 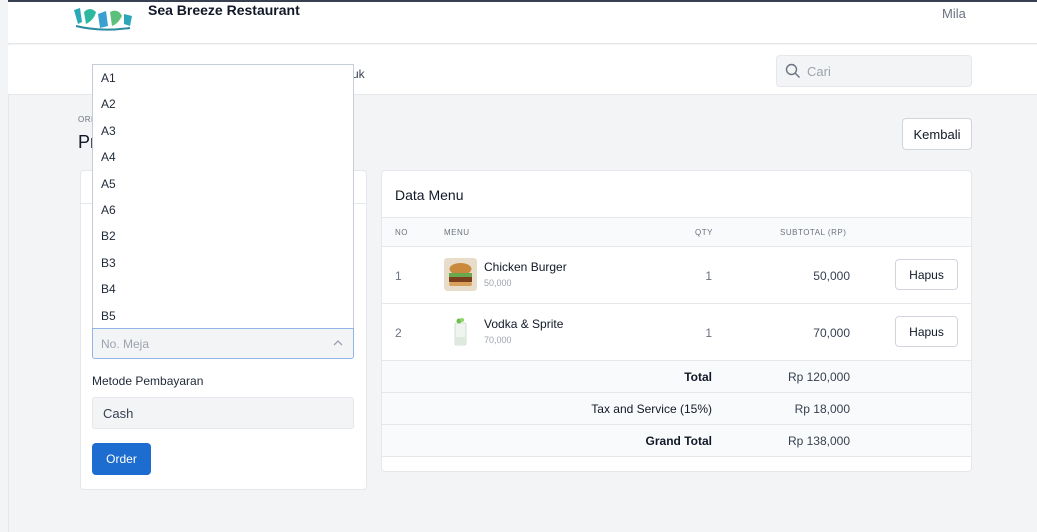 What do you see at coordinates (223, 343) in the screenshot?
I see `table-number-select: No. Meja` at bounding box center [223, 343].